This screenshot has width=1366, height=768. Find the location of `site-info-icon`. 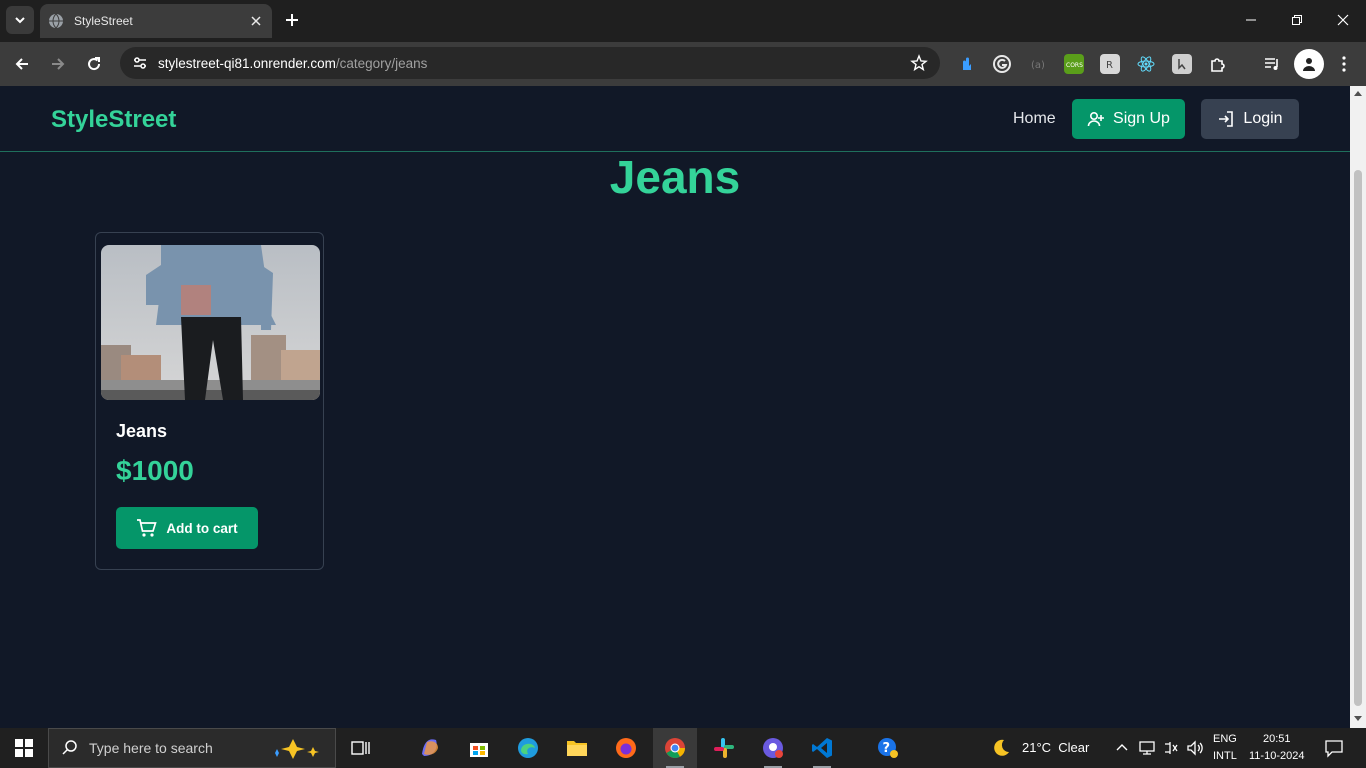

site-info-icon is located at coordinates (140, 63).